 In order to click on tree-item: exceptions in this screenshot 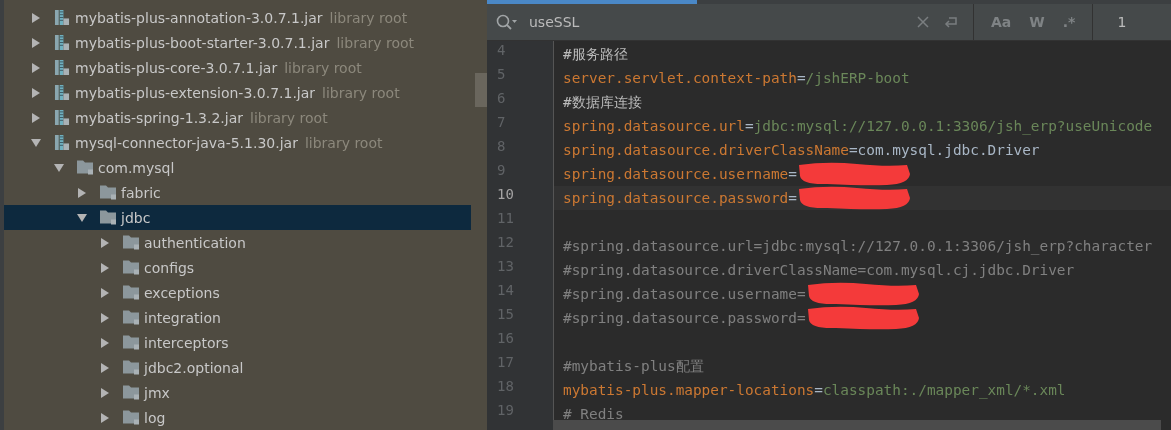, I will do `click(237, 292)`.